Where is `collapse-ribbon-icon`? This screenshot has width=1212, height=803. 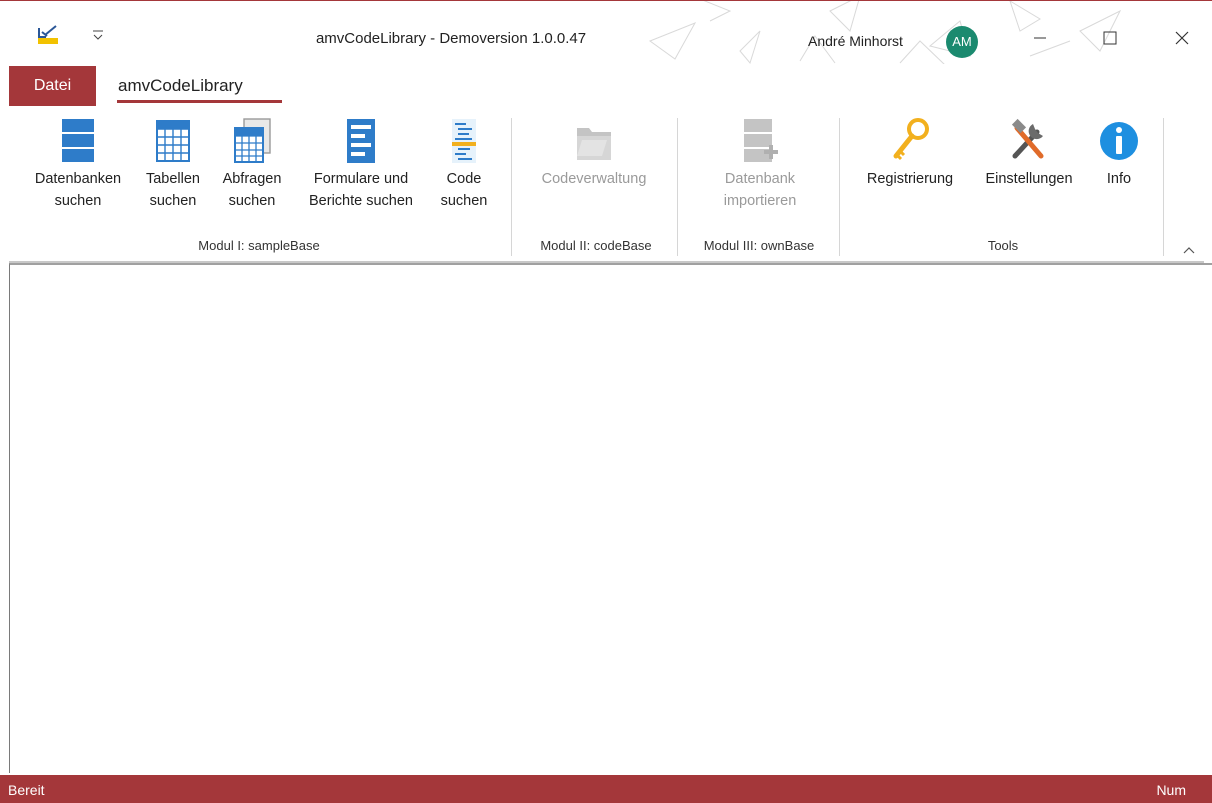
collapse-ribbon-icon is located at coordinates (1189, 250).